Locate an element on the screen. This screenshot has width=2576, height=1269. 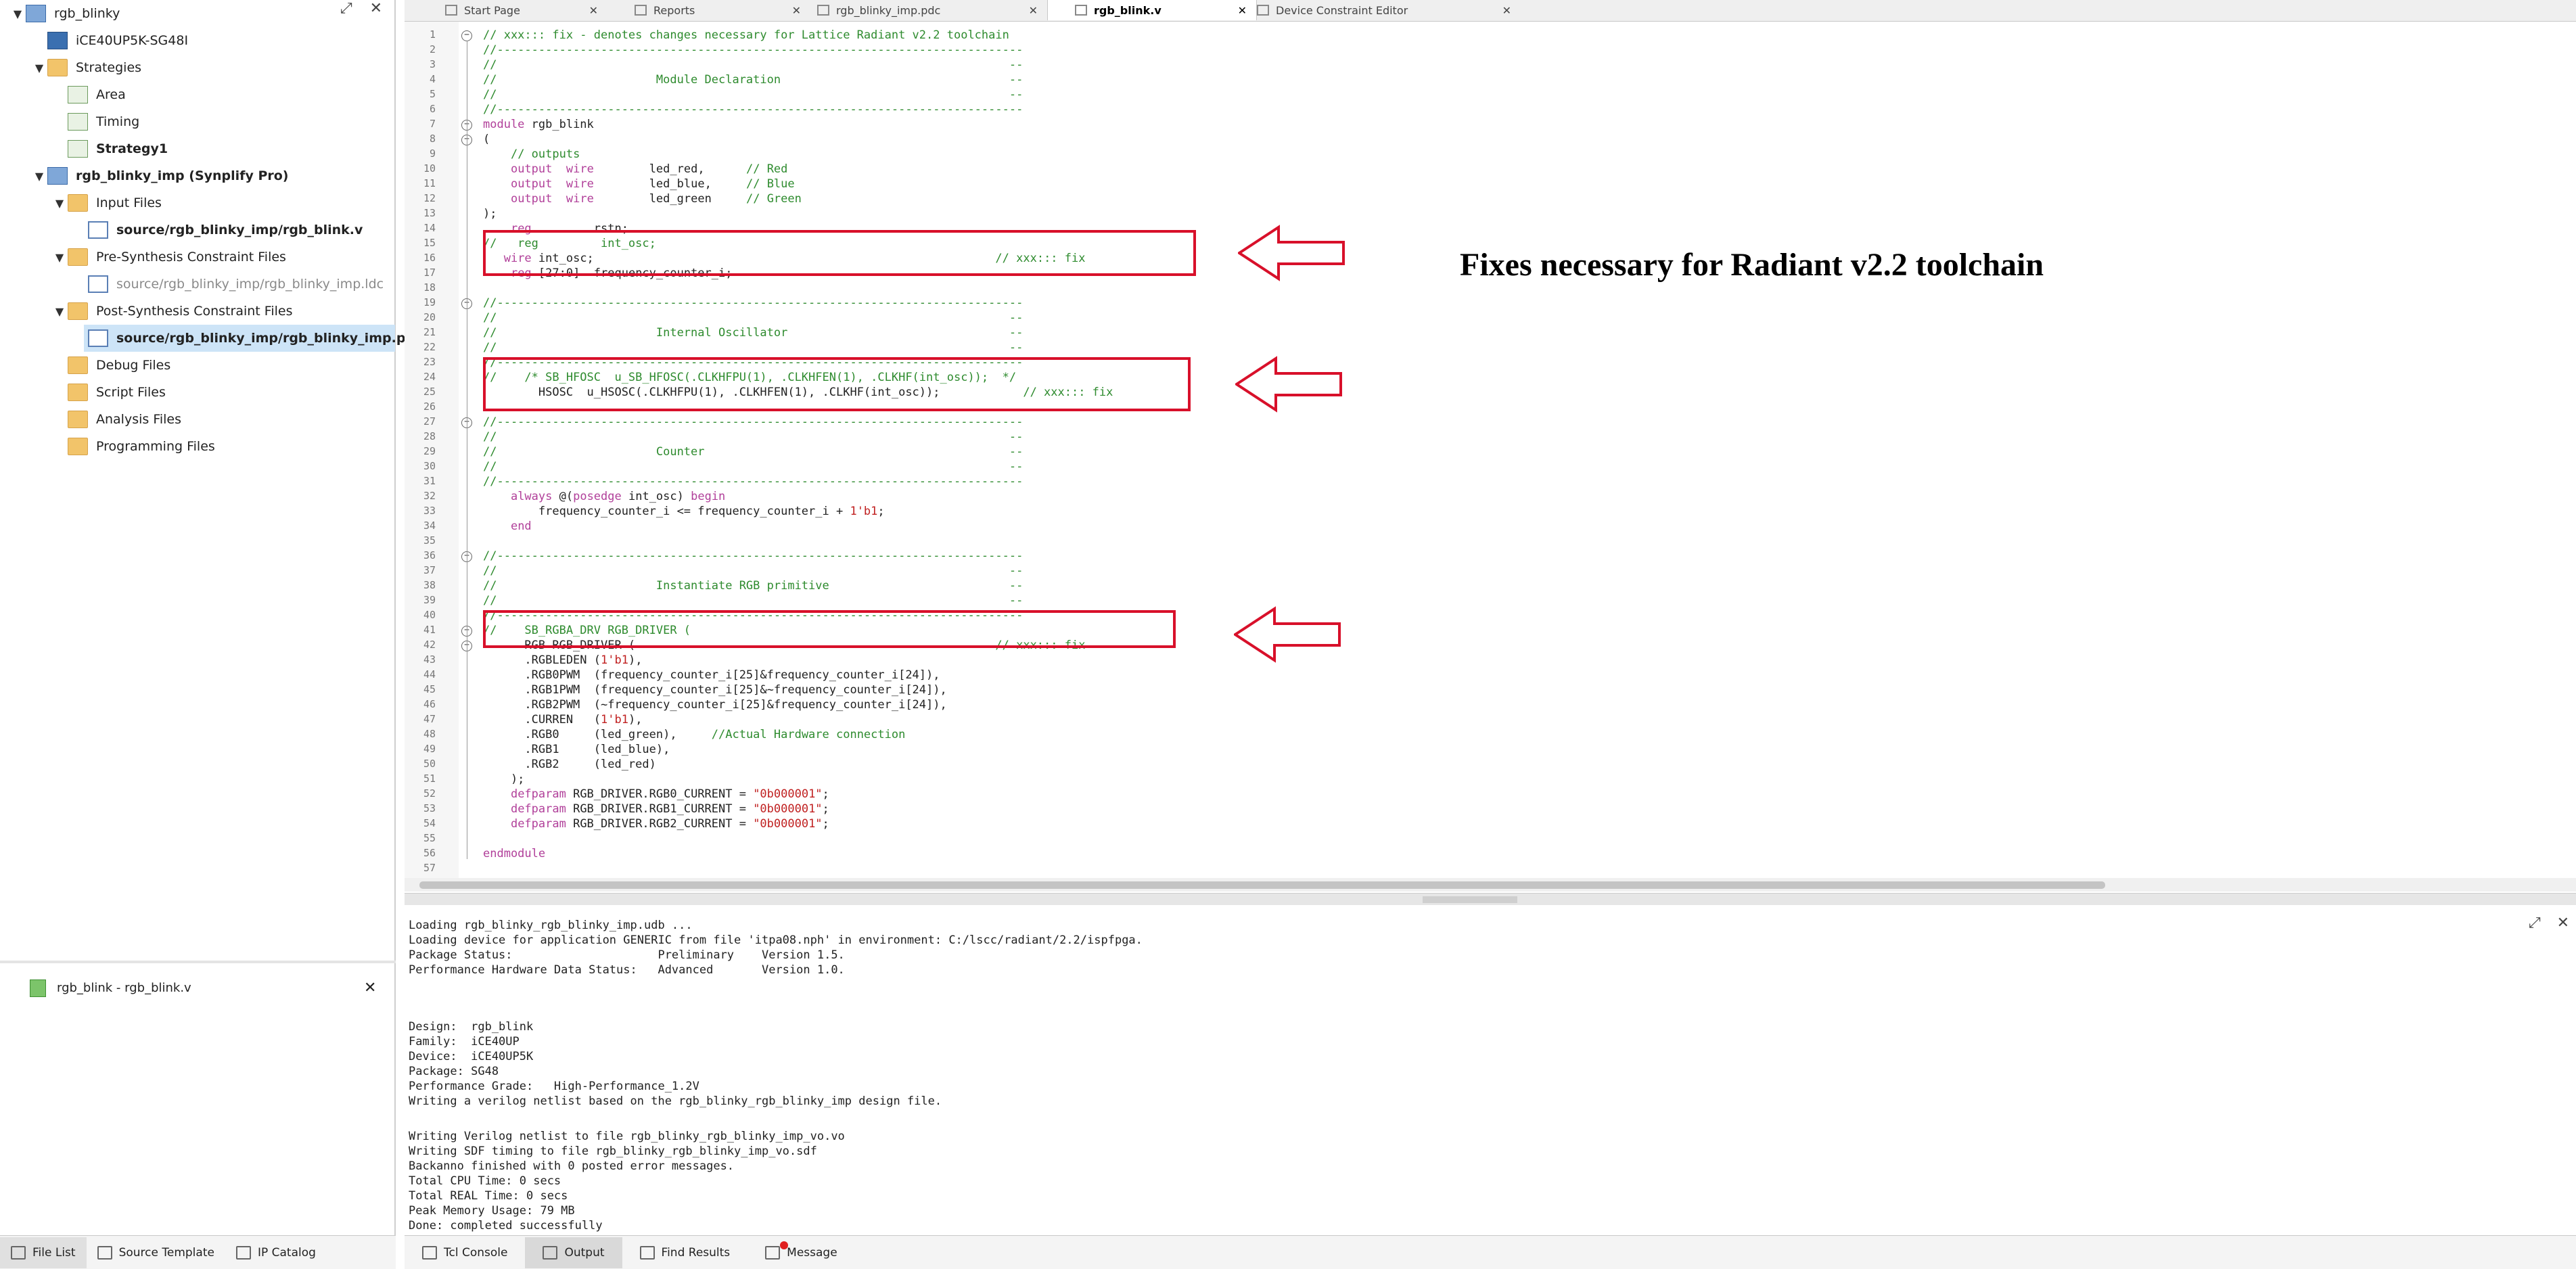
popout-icon: ⤢ is located at coordinates (2535, 923).